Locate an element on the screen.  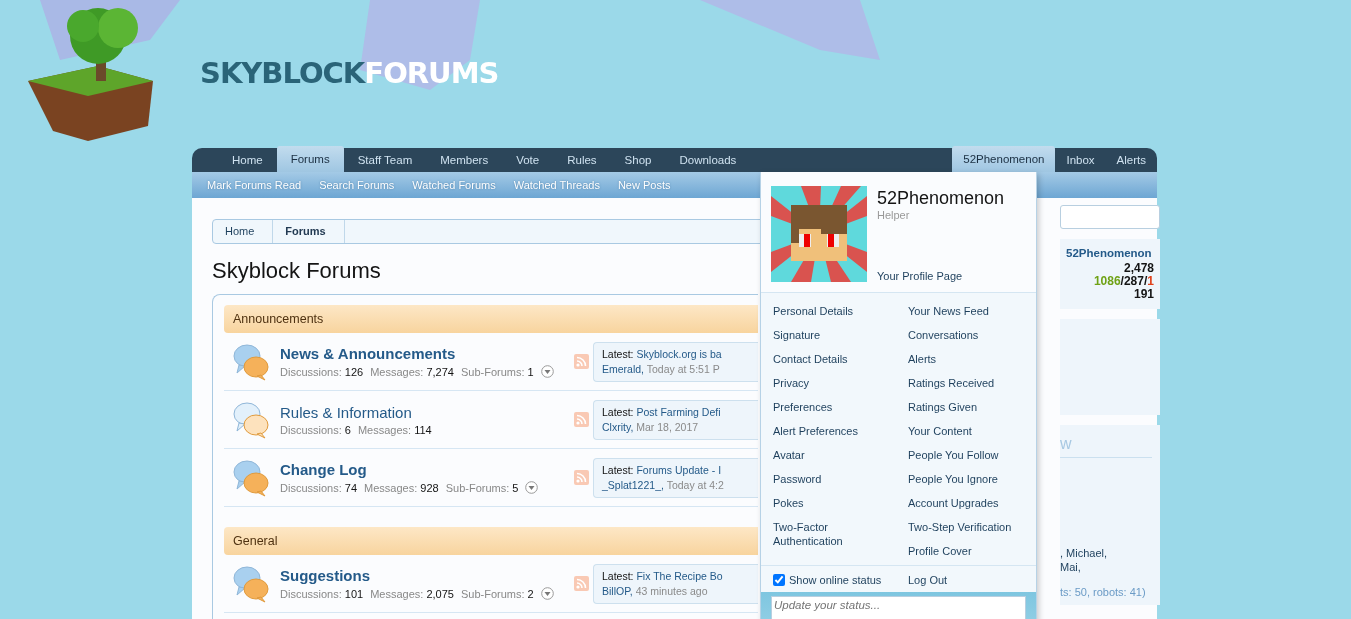
menu-link: Privacy is located at coordinates (834, 383).